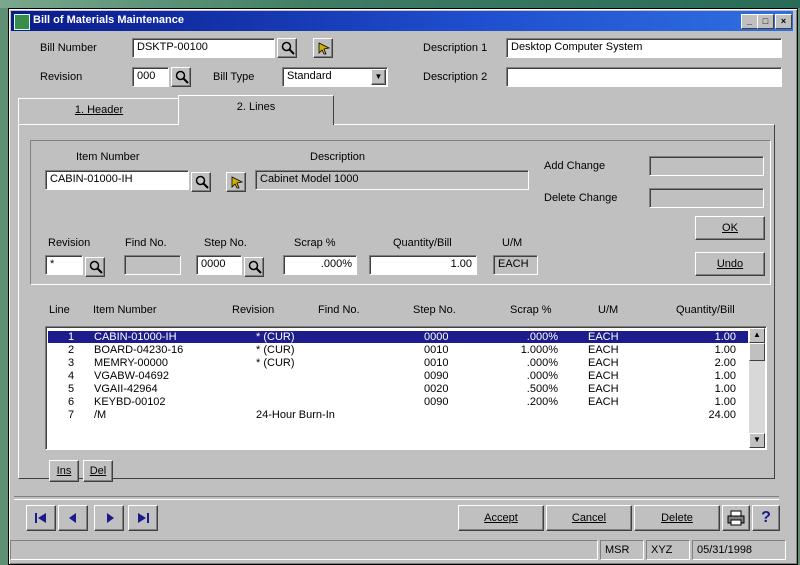  I want to click on ok-button: OK, so click(730, 228).